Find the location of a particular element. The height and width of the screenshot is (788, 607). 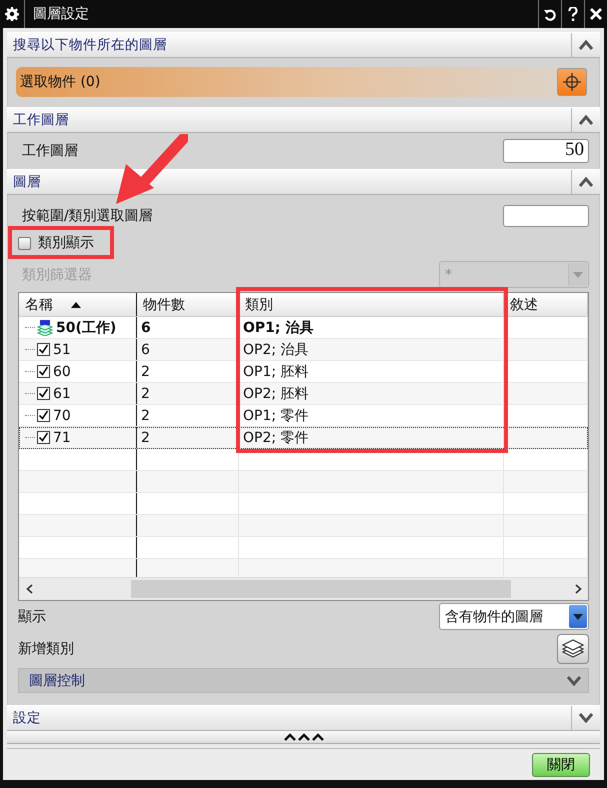

layers-icon is located at coordinates (573, 649).